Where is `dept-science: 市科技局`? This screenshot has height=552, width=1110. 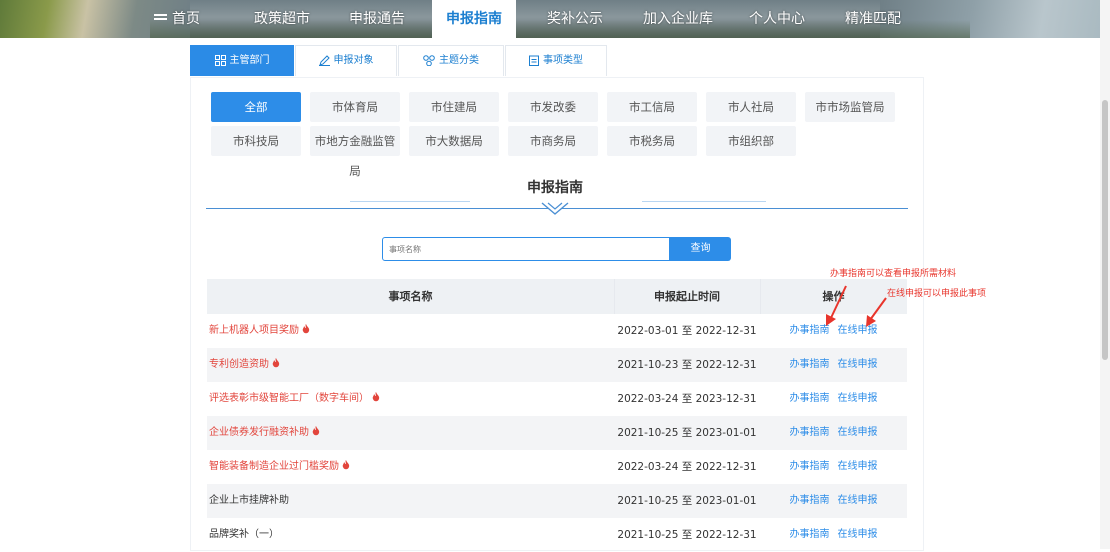
dept-science: 市科技局 is located at coordinates (256, 141).